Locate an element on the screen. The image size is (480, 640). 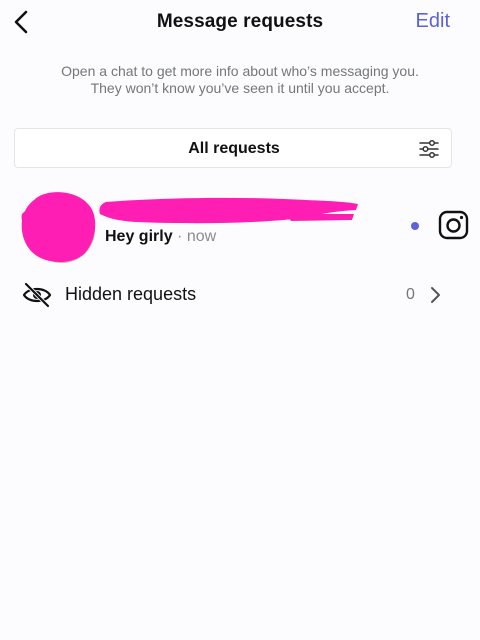
hidden-requests-count: 0 is located at coordinates (410, 294).